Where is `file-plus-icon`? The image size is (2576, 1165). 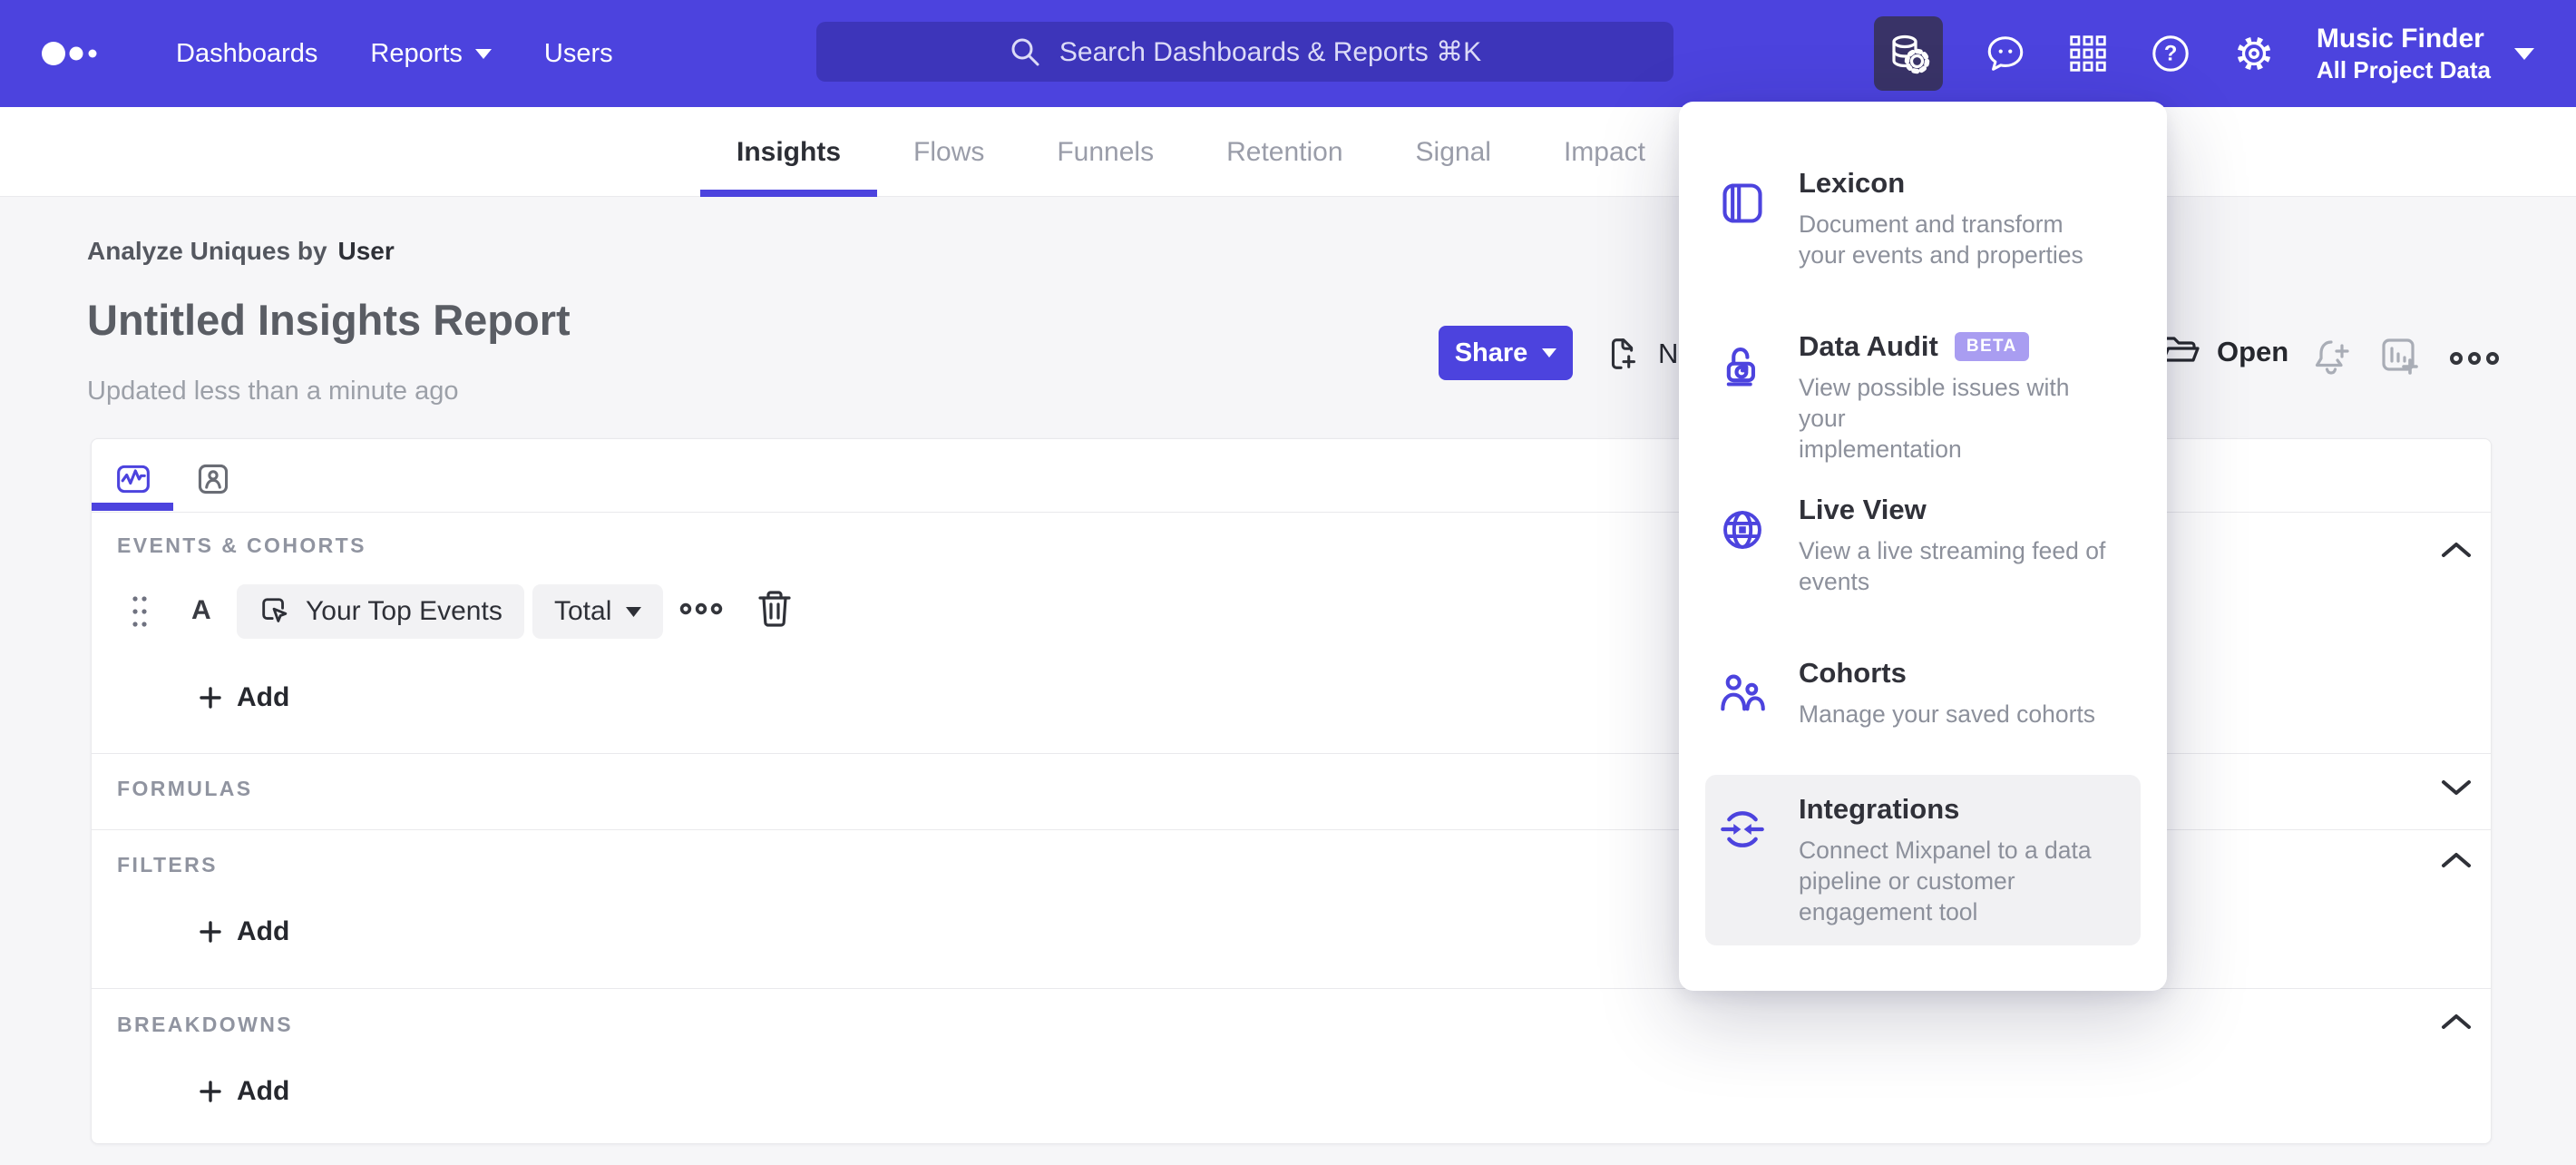
file-plus-icon is located at coordinates (1623, 353).